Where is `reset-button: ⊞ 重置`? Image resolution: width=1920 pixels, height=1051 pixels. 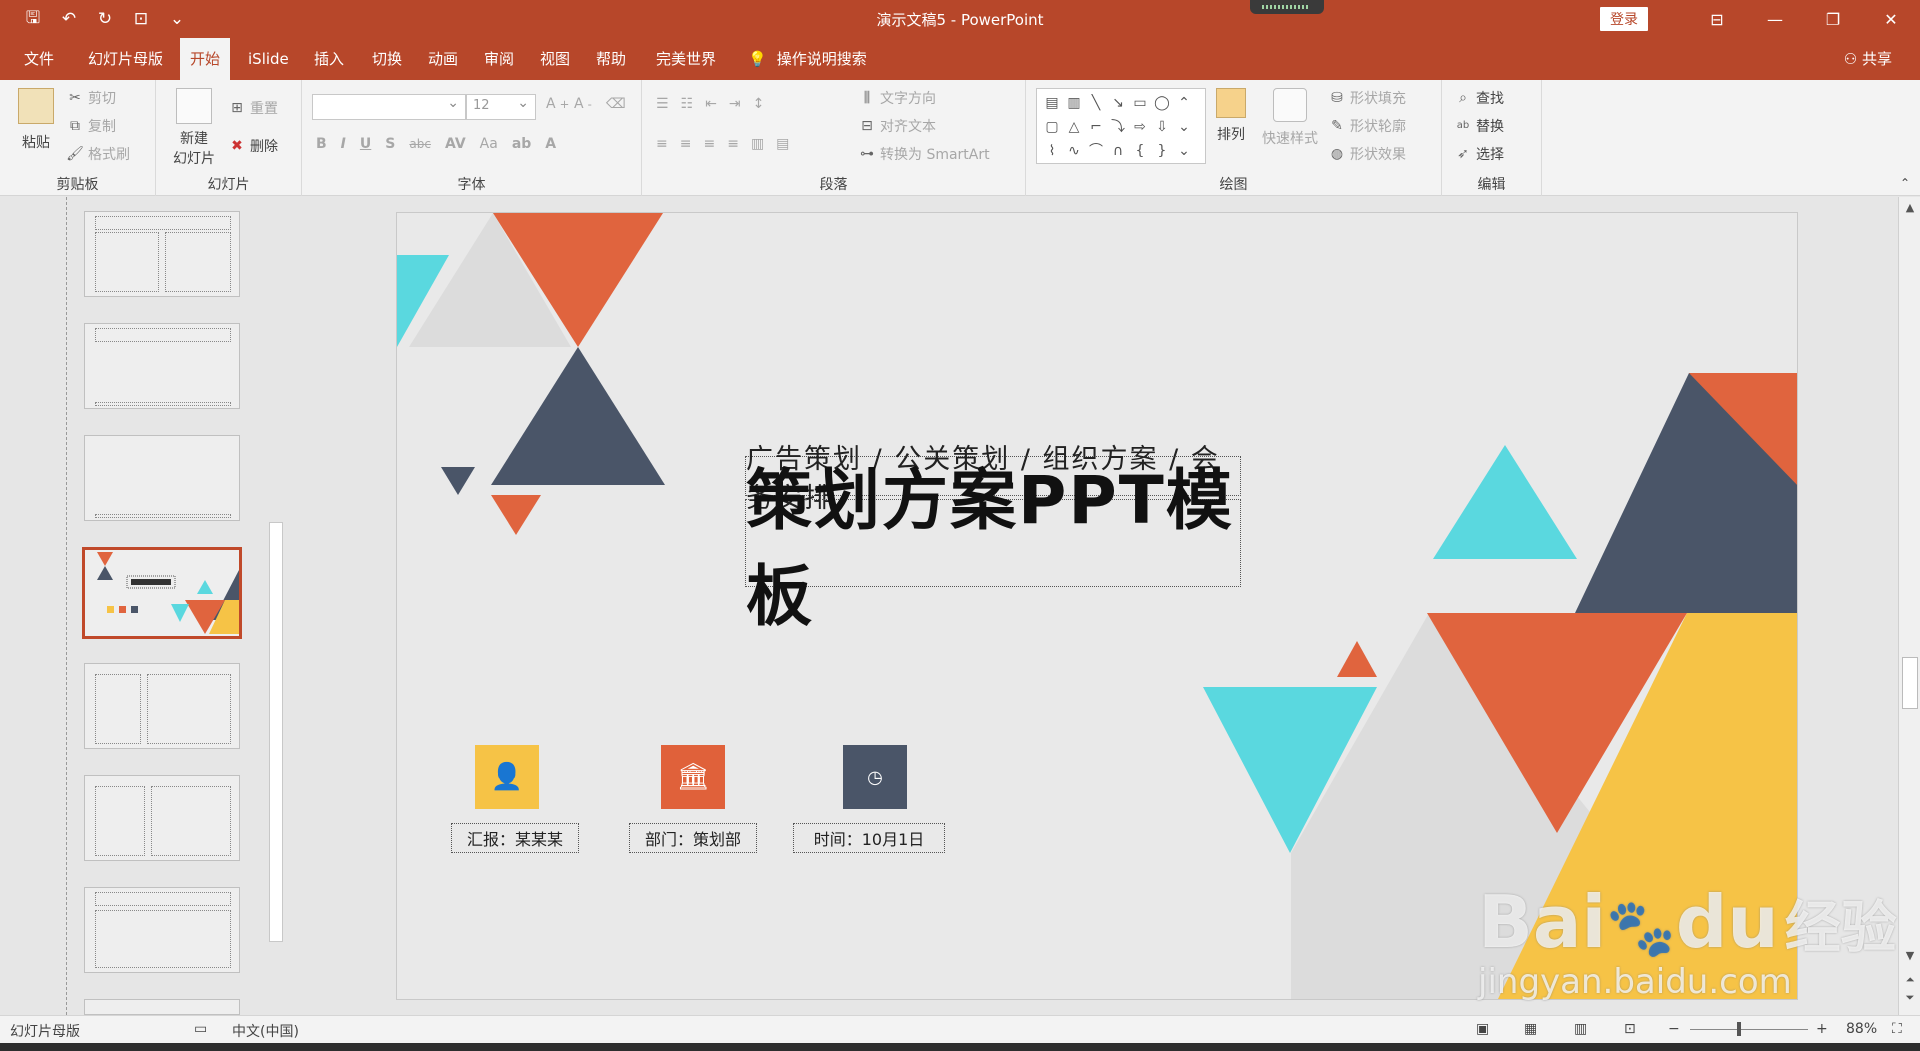 reset-button: ⊞ 重置 is located at coordinates (253, 108).